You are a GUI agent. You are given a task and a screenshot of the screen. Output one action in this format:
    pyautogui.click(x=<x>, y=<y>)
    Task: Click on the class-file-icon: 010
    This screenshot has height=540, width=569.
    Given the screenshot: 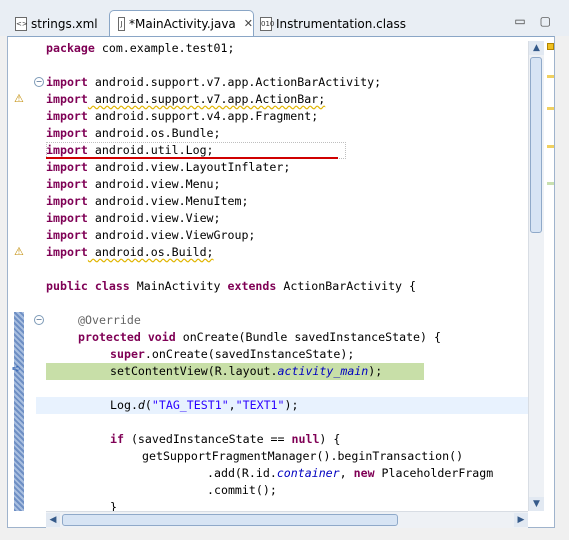 What is the action you would take?
    pyautogui.click(x=267, y=23)
    